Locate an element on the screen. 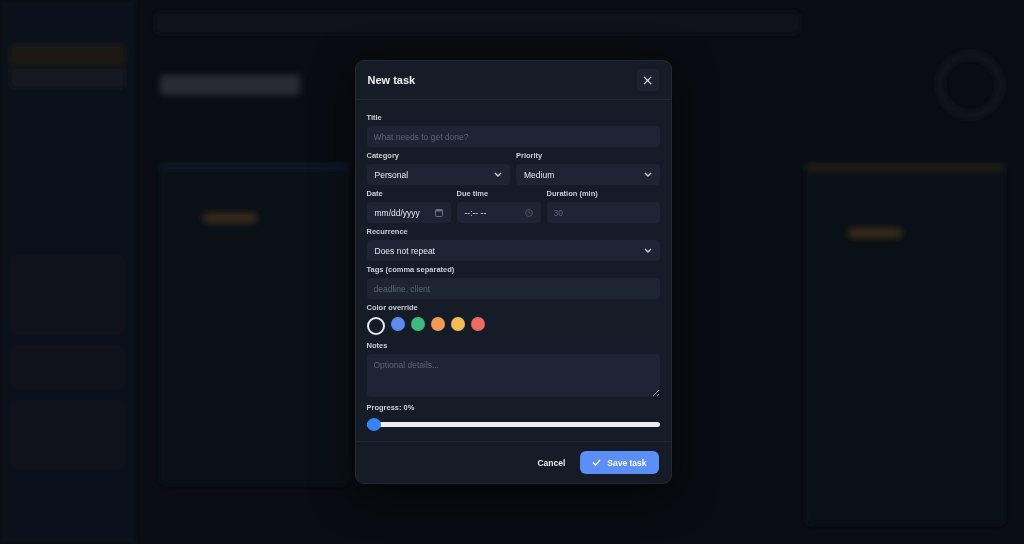 This screenshot has height=544, width=1024. dialog-title: New task is located at coordinates (391, 80).